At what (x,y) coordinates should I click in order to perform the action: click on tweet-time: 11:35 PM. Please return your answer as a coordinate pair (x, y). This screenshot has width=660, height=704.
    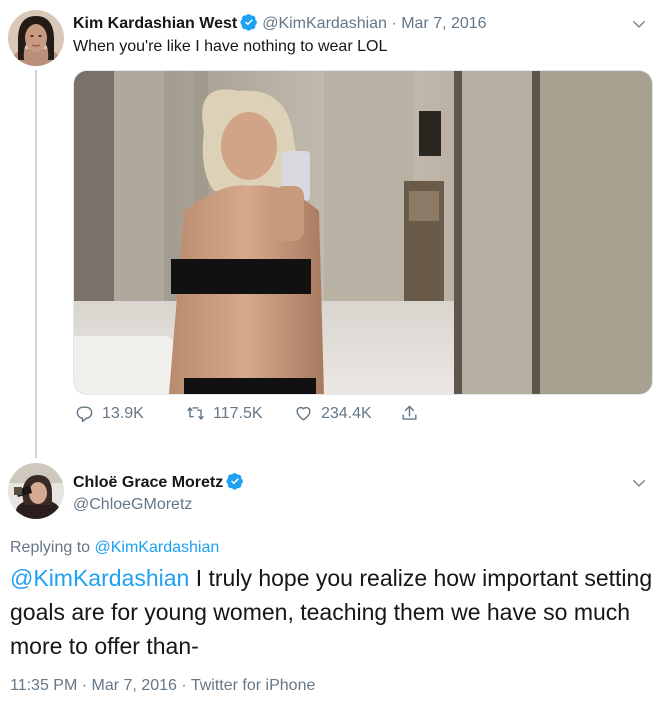
    Looking at the image, I should click on (43, 685).